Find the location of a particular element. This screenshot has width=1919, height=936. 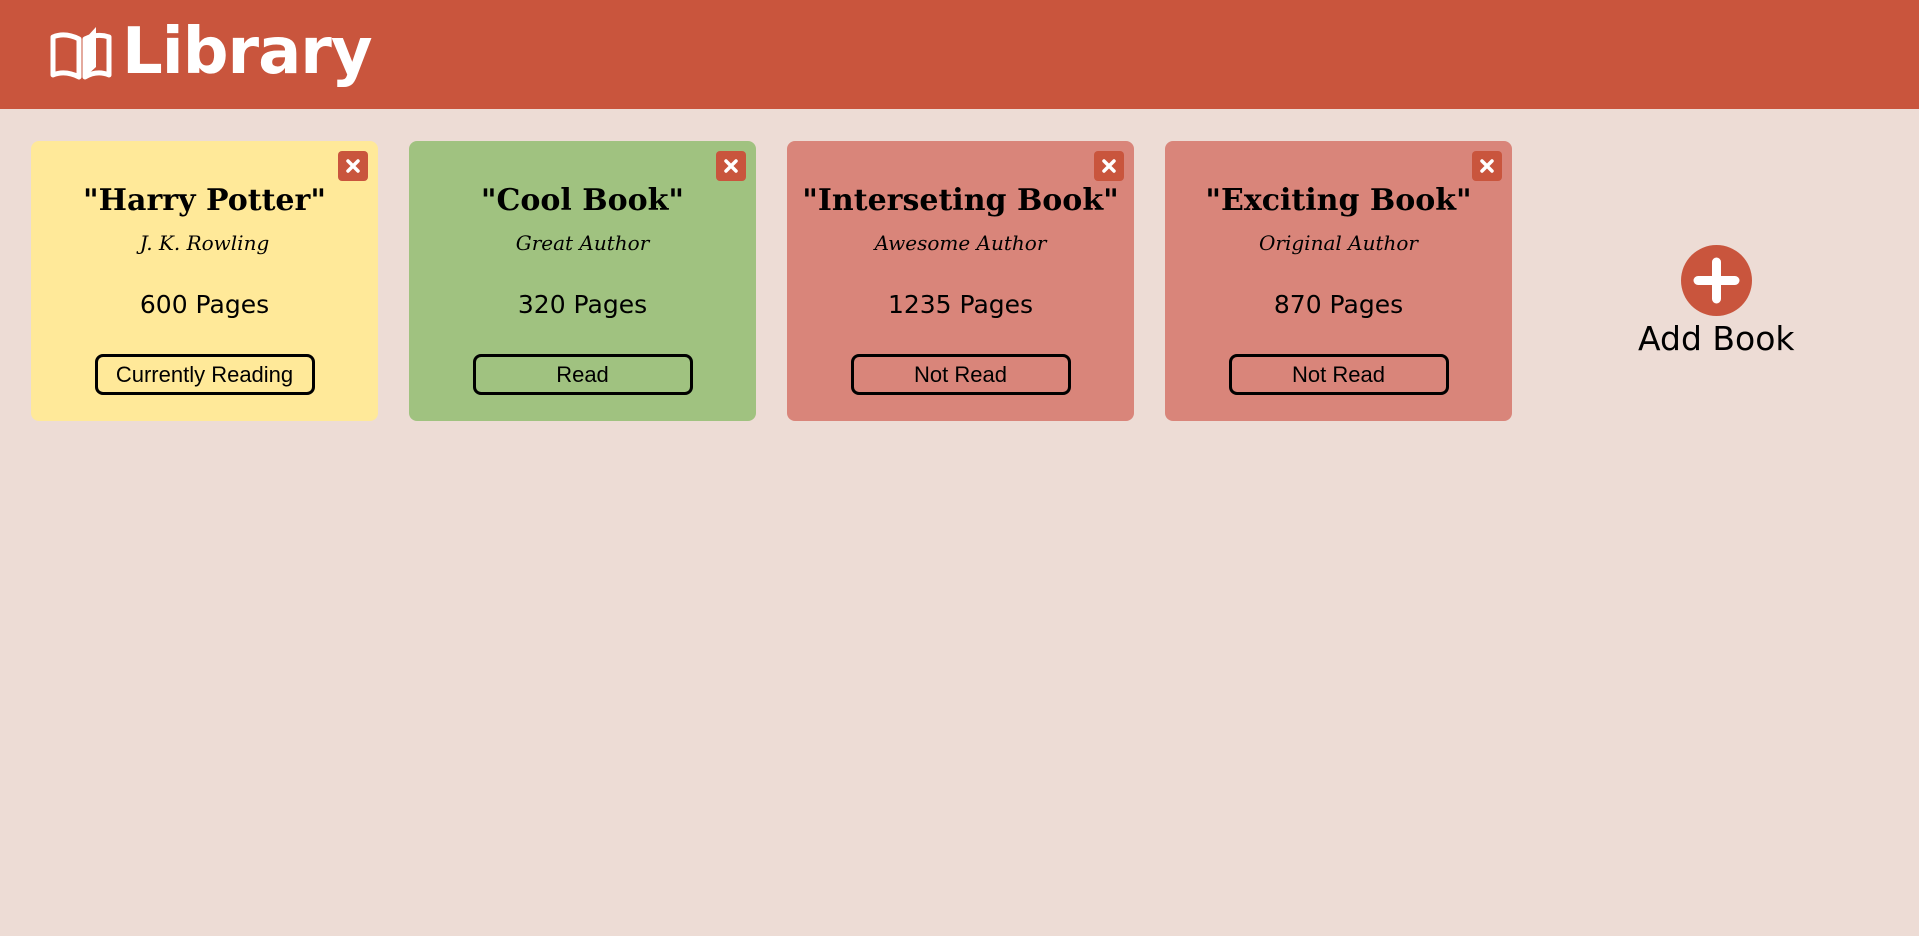

book-author: J. K. Rowling is located at coordinates (204, 243).